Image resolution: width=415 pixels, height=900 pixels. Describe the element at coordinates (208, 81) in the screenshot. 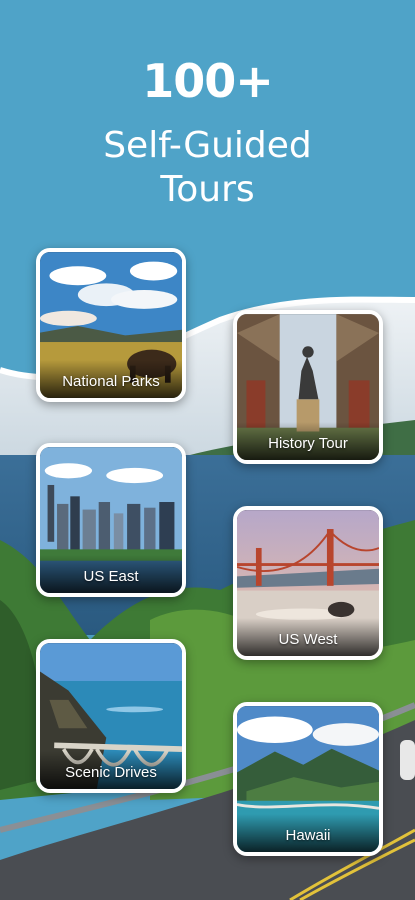

I see `tour-count-heading: 100+` at that location.